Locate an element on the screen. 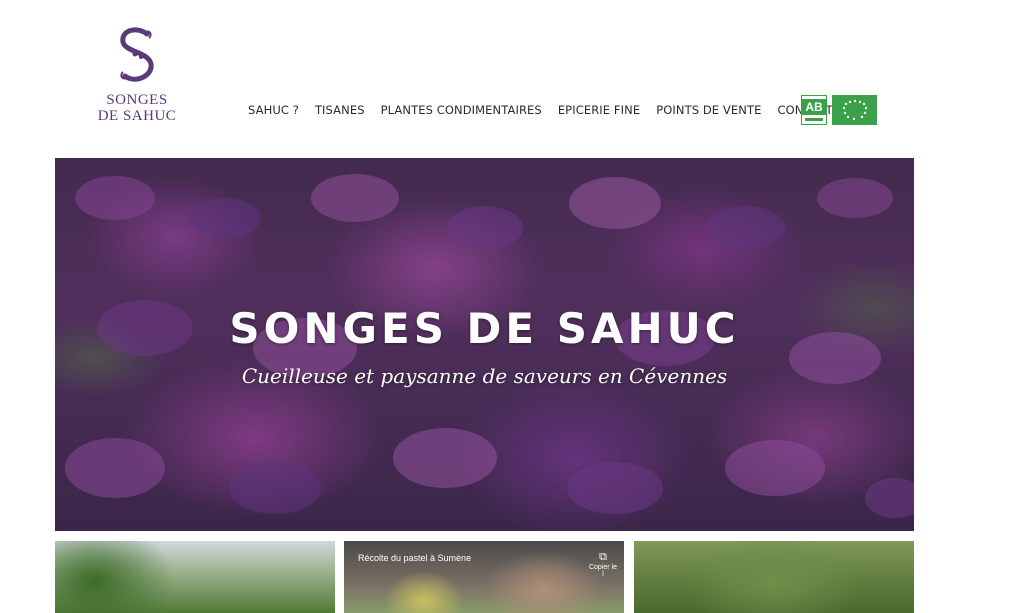 Image resolution: width=1023 pixels, height=613 pixels. ab-logo-text: AB is located at coordinates (814, 107).